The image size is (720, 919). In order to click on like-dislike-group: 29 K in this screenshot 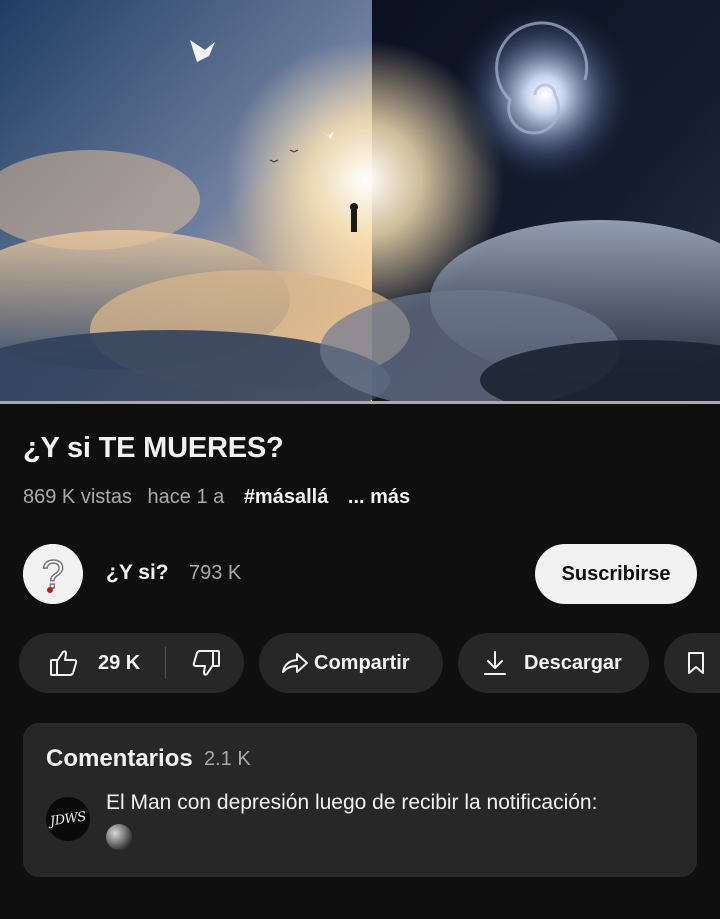, I will do `click(131, 663)`.